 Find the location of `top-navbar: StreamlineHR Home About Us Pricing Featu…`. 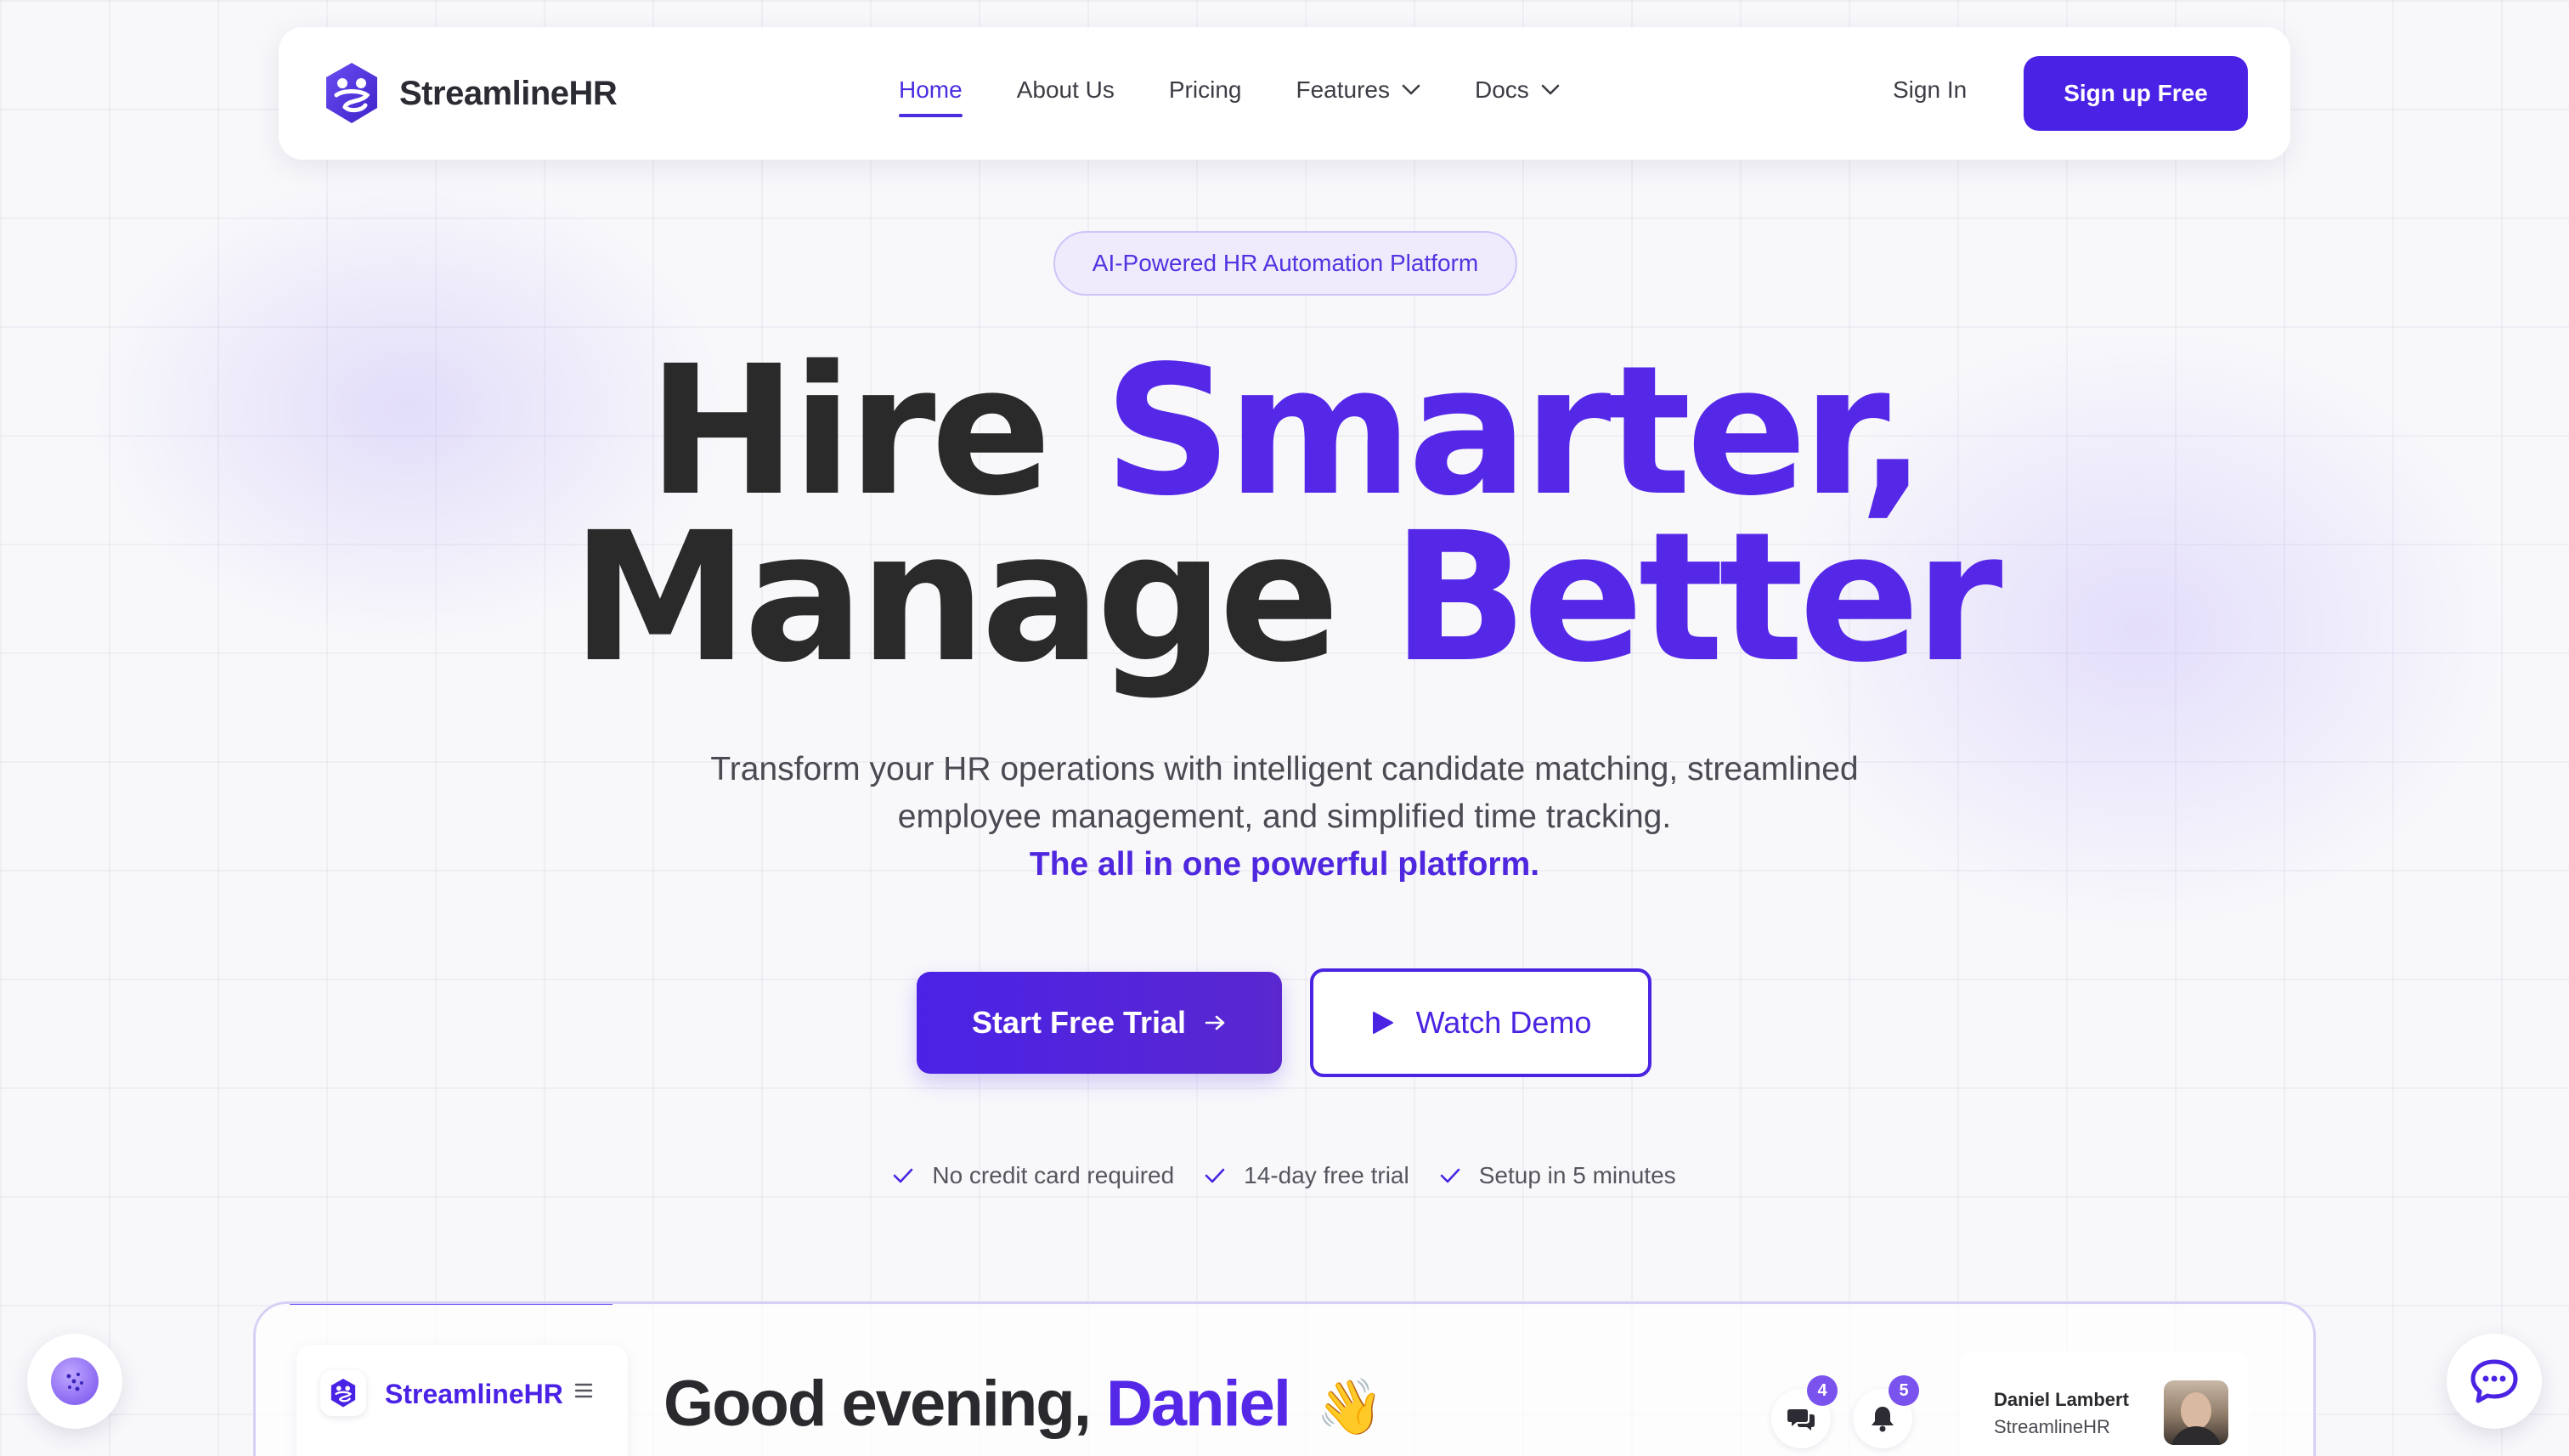

top-navbar: StreamlineHR Home About Us Pricing Featu… is located at coordinates (1284, 94).